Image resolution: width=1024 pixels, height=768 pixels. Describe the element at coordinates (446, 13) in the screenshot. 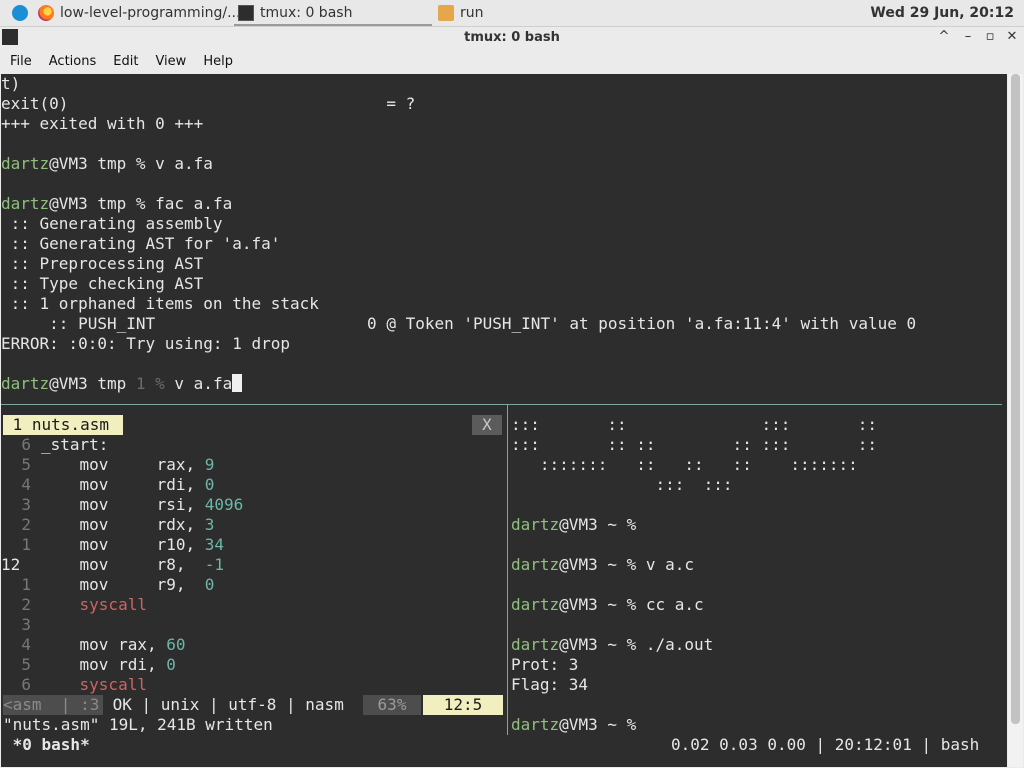

I see `folder-icon` at that location.